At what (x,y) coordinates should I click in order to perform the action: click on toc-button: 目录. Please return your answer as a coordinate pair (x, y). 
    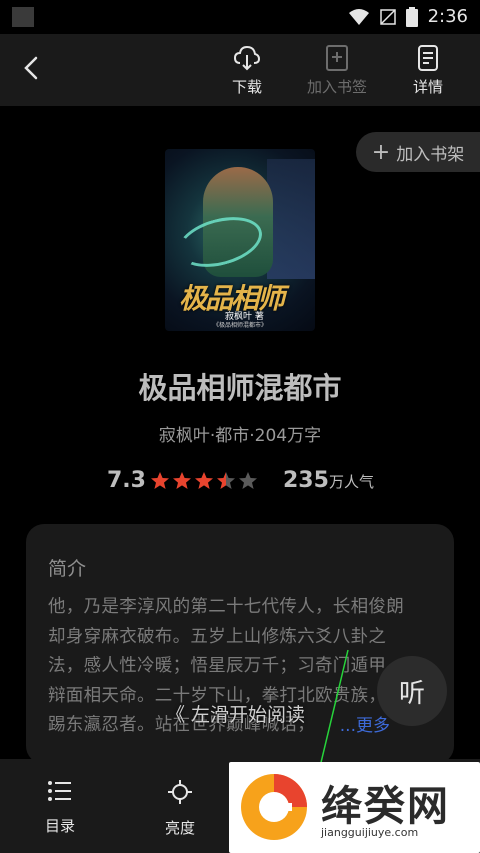
    Looking at the image, I should click on (60, 807).